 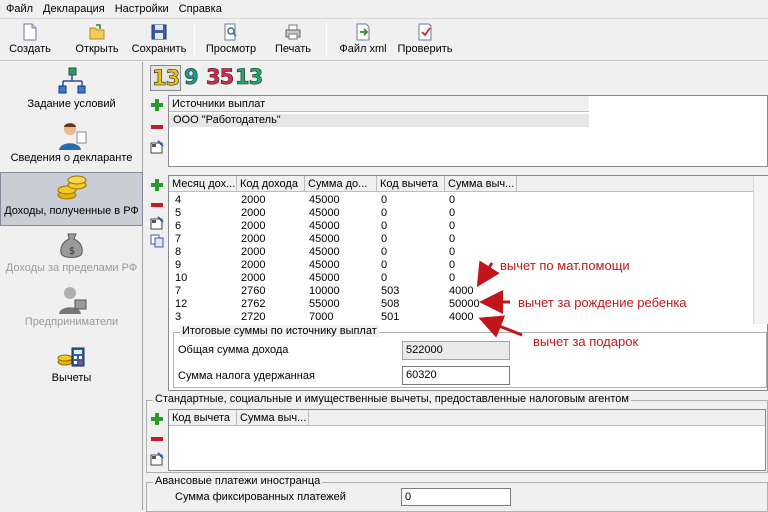 I want to click on sidebar-item-income-rf: Доходы, полученные в РФ, so click(x=71, y=199).